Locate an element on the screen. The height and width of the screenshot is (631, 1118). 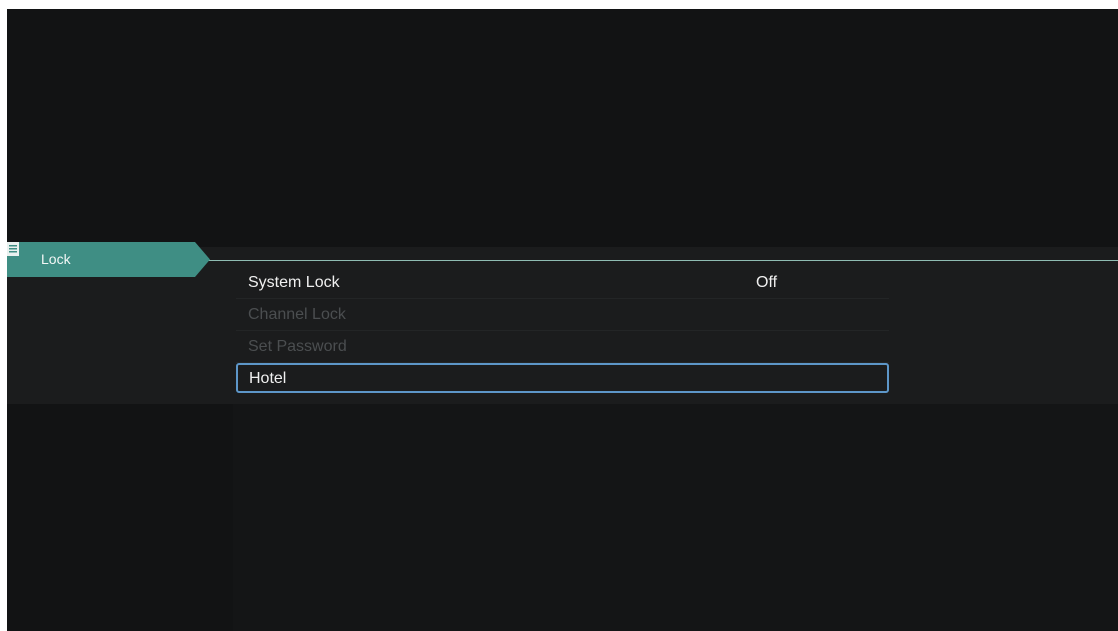
menu-item-set-password: Set Password is located at coordinates (562, 347).